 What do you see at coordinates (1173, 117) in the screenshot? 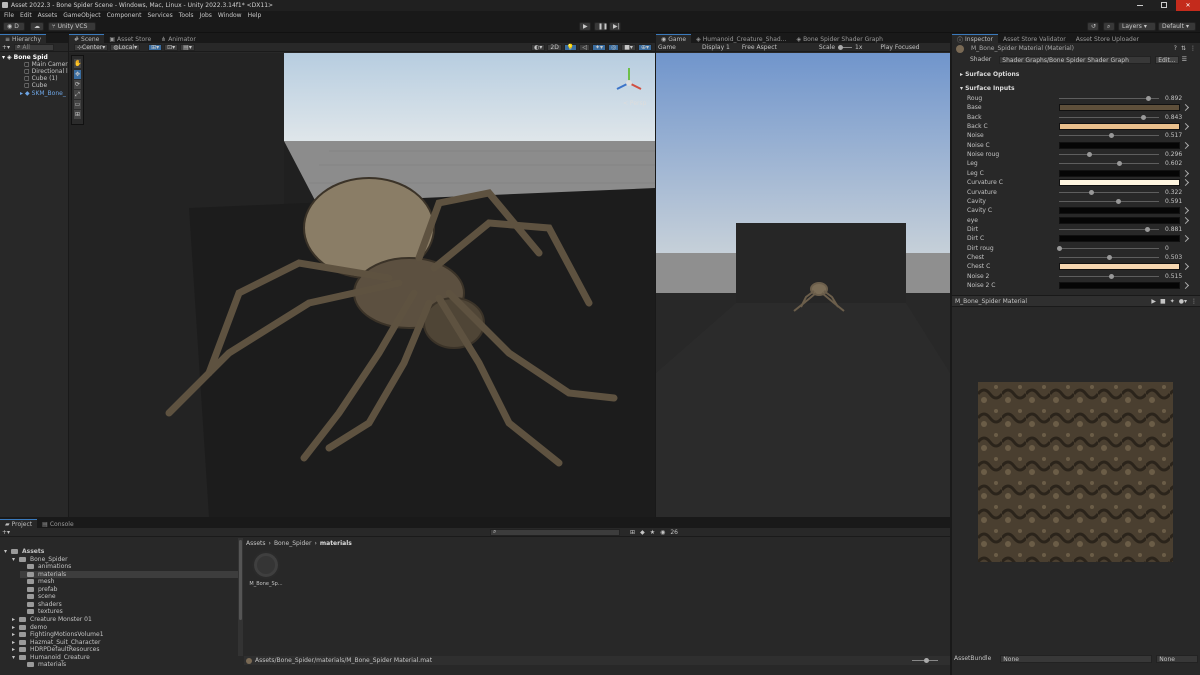
I see `property-value: 0.843` at bounding box center [1173, 117].